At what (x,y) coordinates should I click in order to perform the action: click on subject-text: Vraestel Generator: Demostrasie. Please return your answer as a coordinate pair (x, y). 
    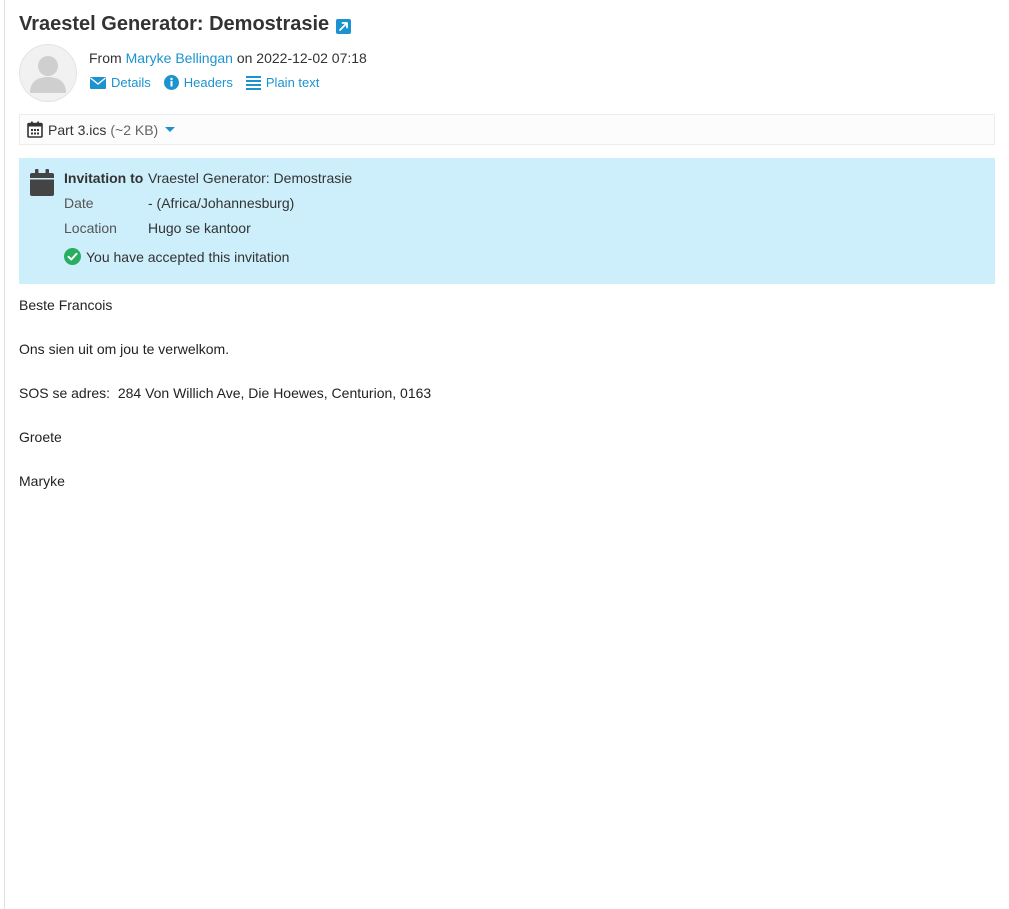
    Looking at the image, I should click on (174, 24).